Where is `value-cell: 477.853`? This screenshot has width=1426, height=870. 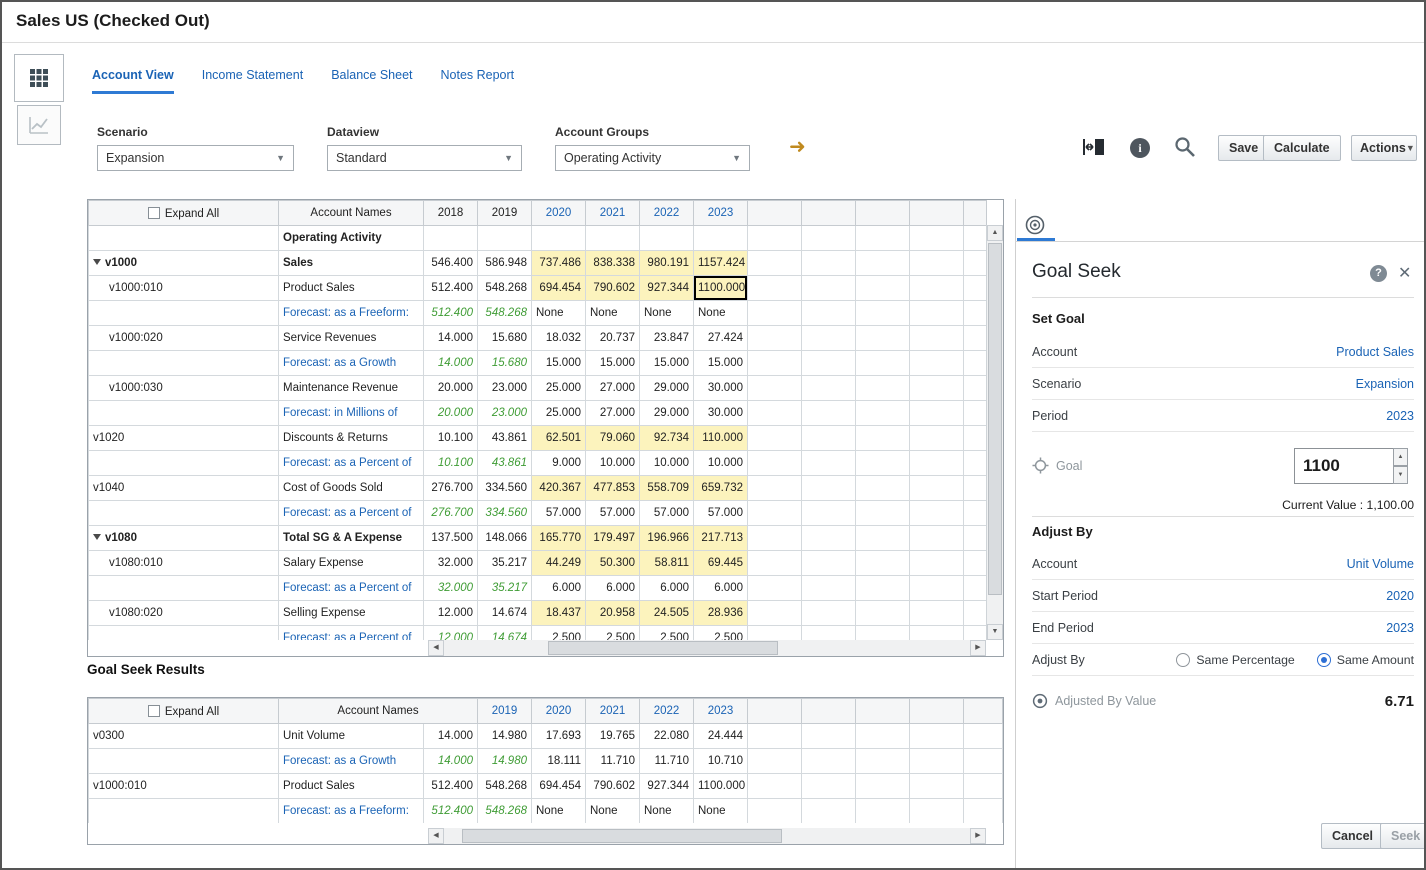 value-cell: 477.853 is located at coordinates (612, 488).